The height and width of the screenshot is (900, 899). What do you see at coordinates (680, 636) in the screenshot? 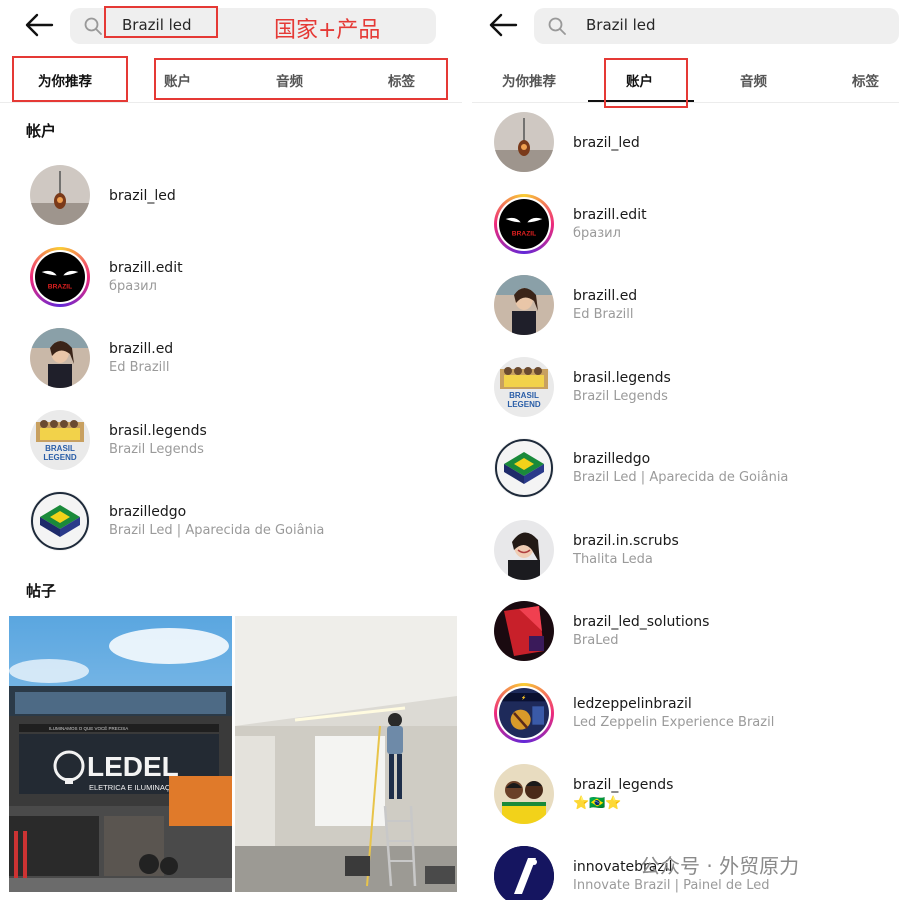
I see `account-row: brazil_led_solutions BraLed` at bounding box center [680, 636].